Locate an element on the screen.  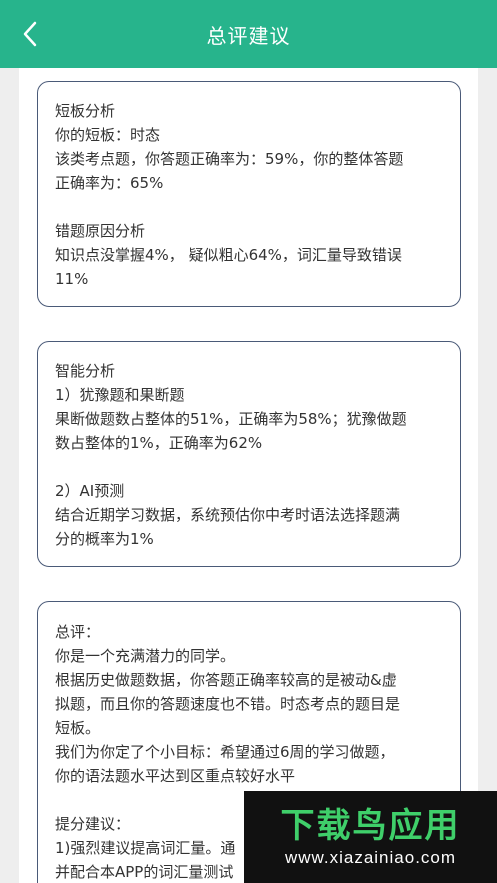
card-text: 拟题，而且你的答题速度也不错。时态考点的题目是 is located at coordinates (228, 704).